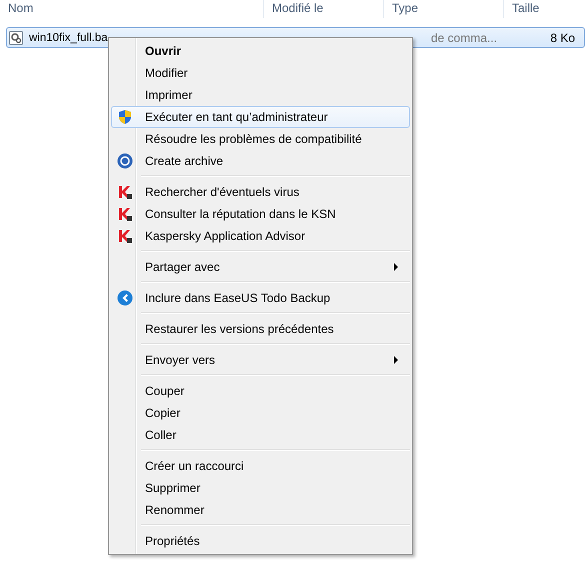  What do you see at coordinates (562, 37) in the screenshot?
I see `file-size: 8 Ko` at bounding box center [562, 37].